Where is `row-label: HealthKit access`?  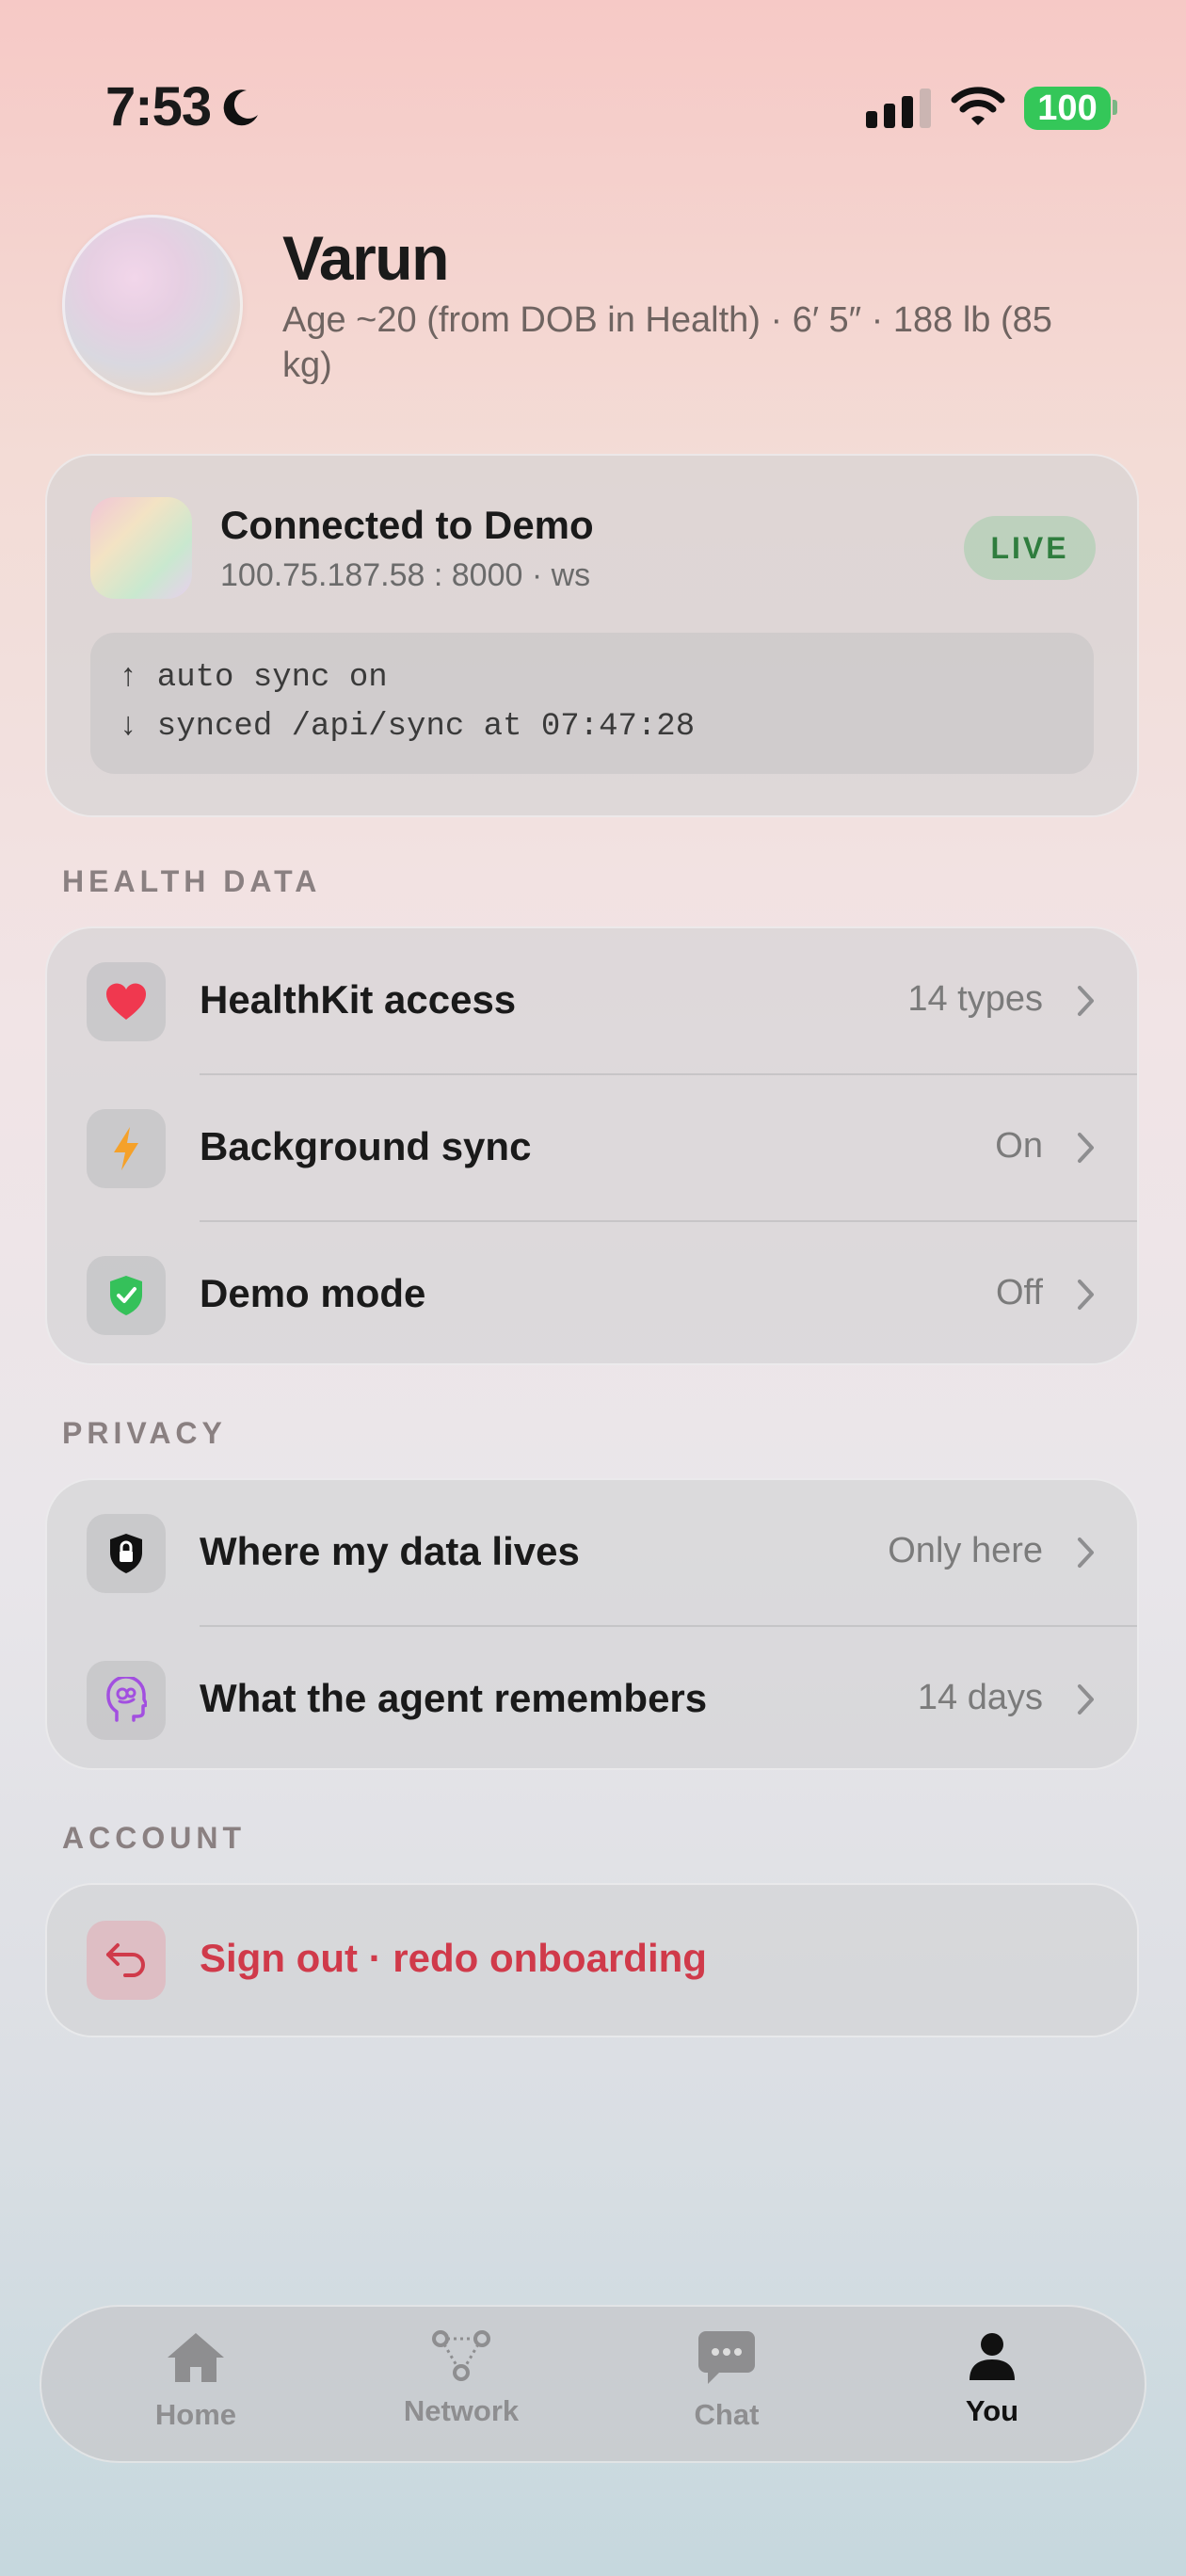
row-label: HealthKit access is located at coordinates (358, 999).